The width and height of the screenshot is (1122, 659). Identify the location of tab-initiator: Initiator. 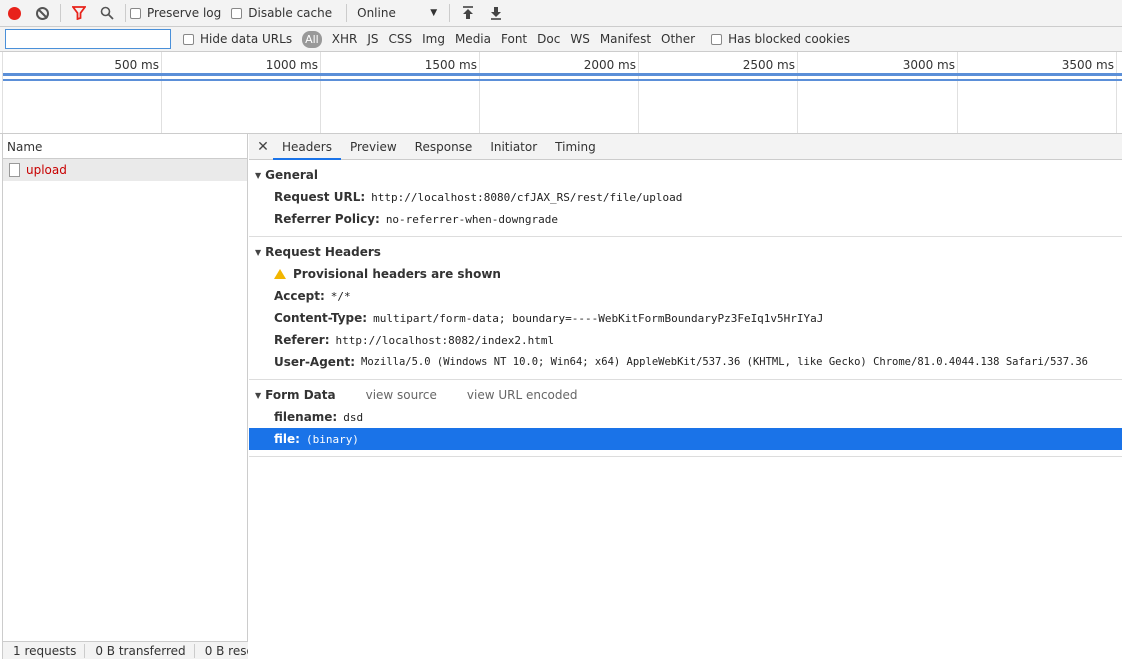
(513, 146).